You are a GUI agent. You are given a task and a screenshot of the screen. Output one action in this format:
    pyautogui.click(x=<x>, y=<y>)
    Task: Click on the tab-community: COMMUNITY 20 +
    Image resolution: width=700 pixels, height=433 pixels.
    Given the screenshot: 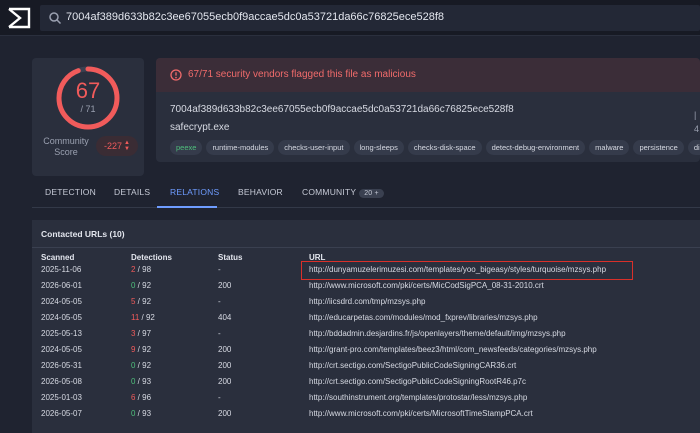 What is the action you would take?
    pyautogui.click(x=343, y=192)
    